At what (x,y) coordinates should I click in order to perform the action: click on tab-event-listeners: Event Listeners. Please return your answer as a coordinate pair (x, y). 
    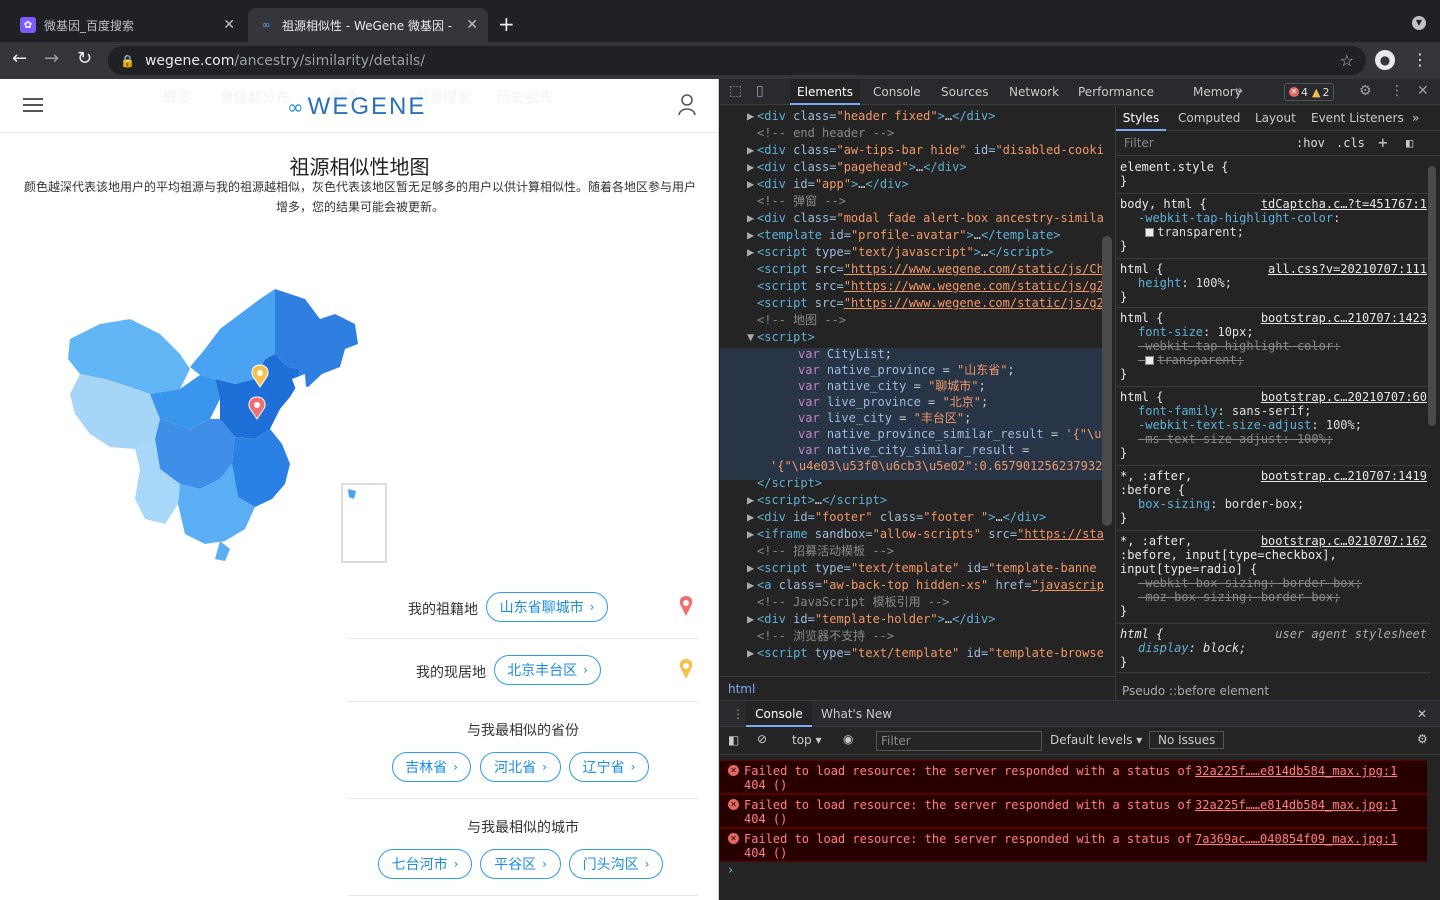
    Looking at the image, I should click on (1357, 118).